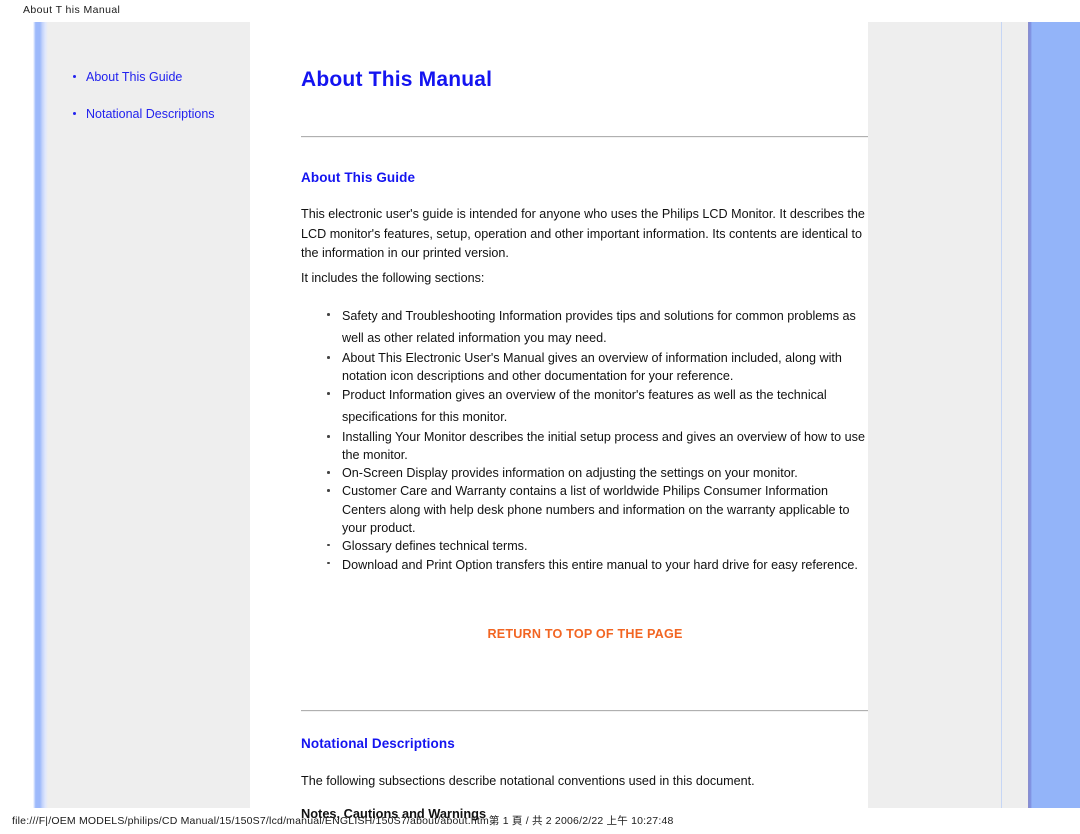  What do you see at coordinates (358, 177) in the screenshot?
I see `section-heading-about-this-guide: About This Guide` at bounding box center [358, 177].